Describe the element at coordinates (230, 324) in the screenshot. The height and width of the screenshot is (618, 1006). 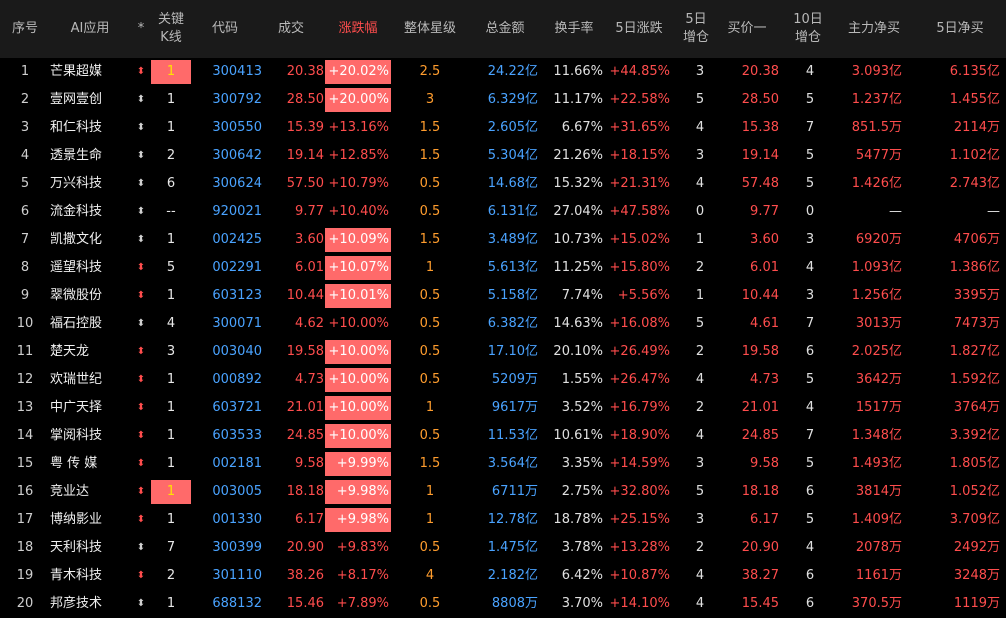
I see `stock-code: 300071` at that location.